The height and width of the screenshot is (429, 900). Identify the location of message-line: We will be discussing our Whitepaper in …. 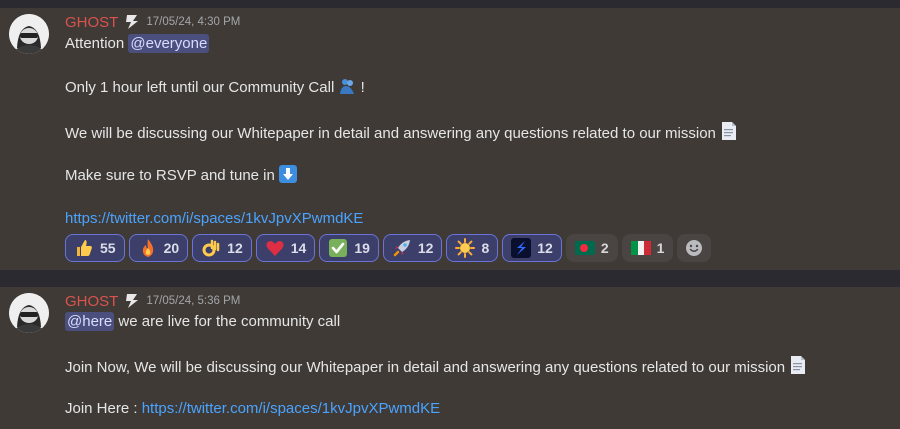
(401, 132).